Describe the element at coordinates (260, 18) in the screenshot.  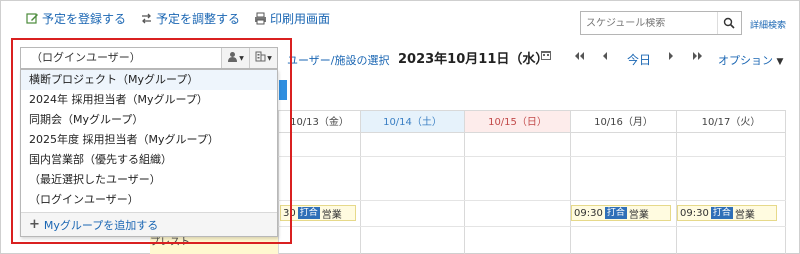
I see `printer-icon` at that location.